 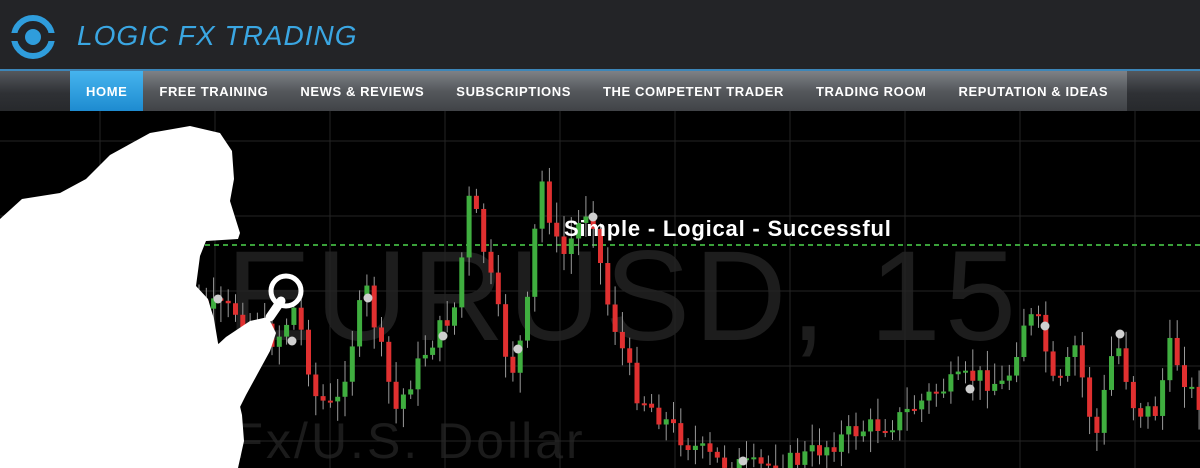 What do you see at coordinates (33, 37) in the screenshot?
I see `eye-ring-icon` at bounding box center [33, 37].